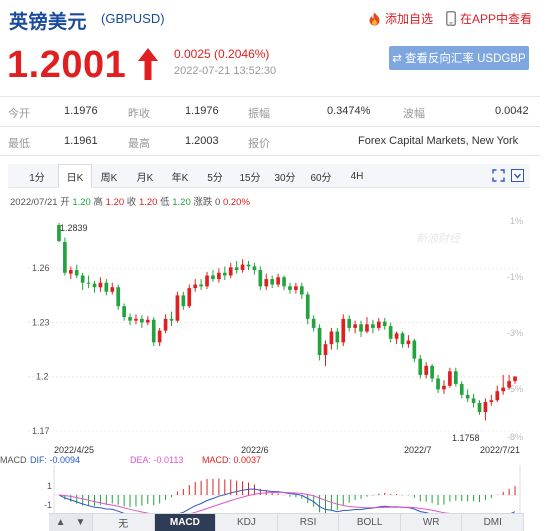  I want to click on tab-monthly-k: 月K, so click(145, 176).